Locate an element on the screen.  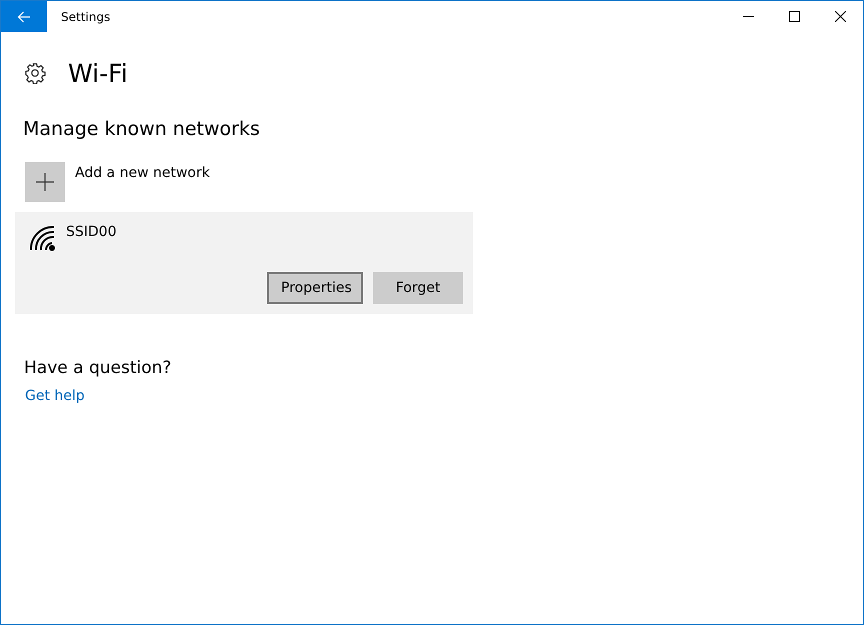
network-card: SSID00 Properties Forget is located at coordinates (244, 263).